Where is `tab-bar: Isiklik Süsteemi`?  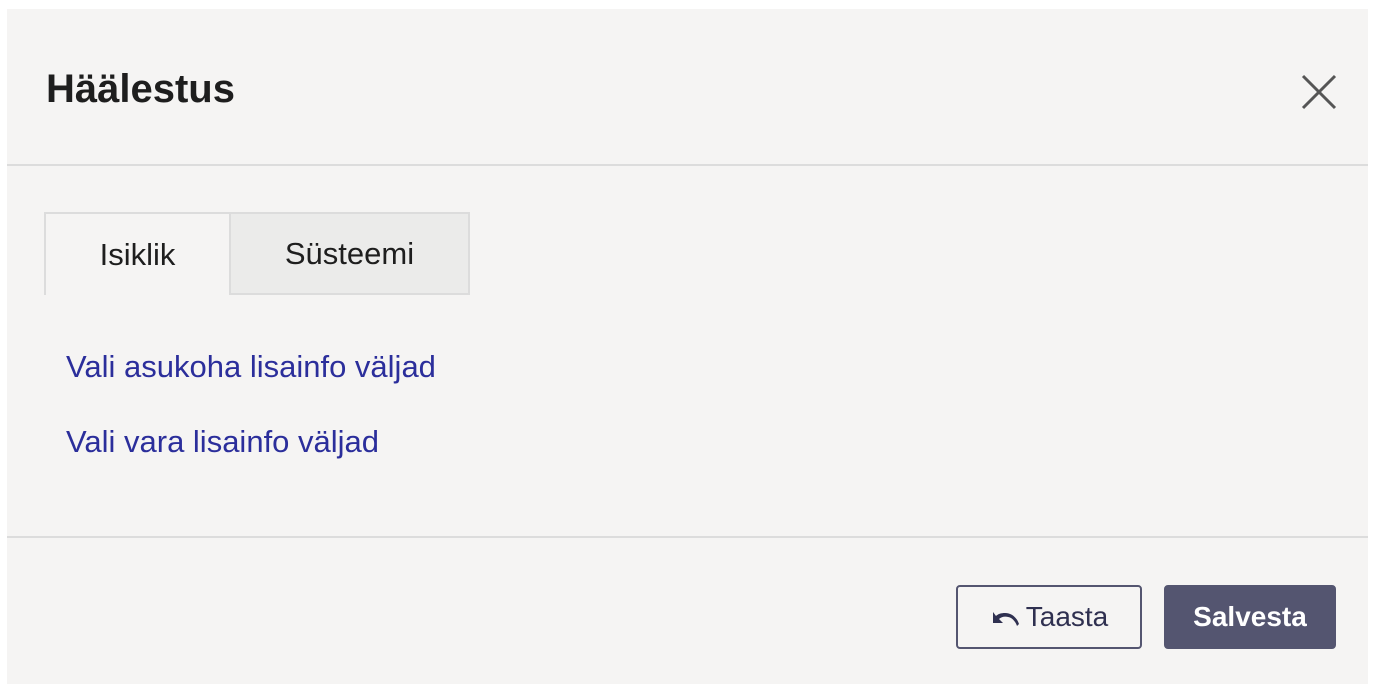
tab-bar: Isiklik Süsteemi is located at coordinates (257, 253).